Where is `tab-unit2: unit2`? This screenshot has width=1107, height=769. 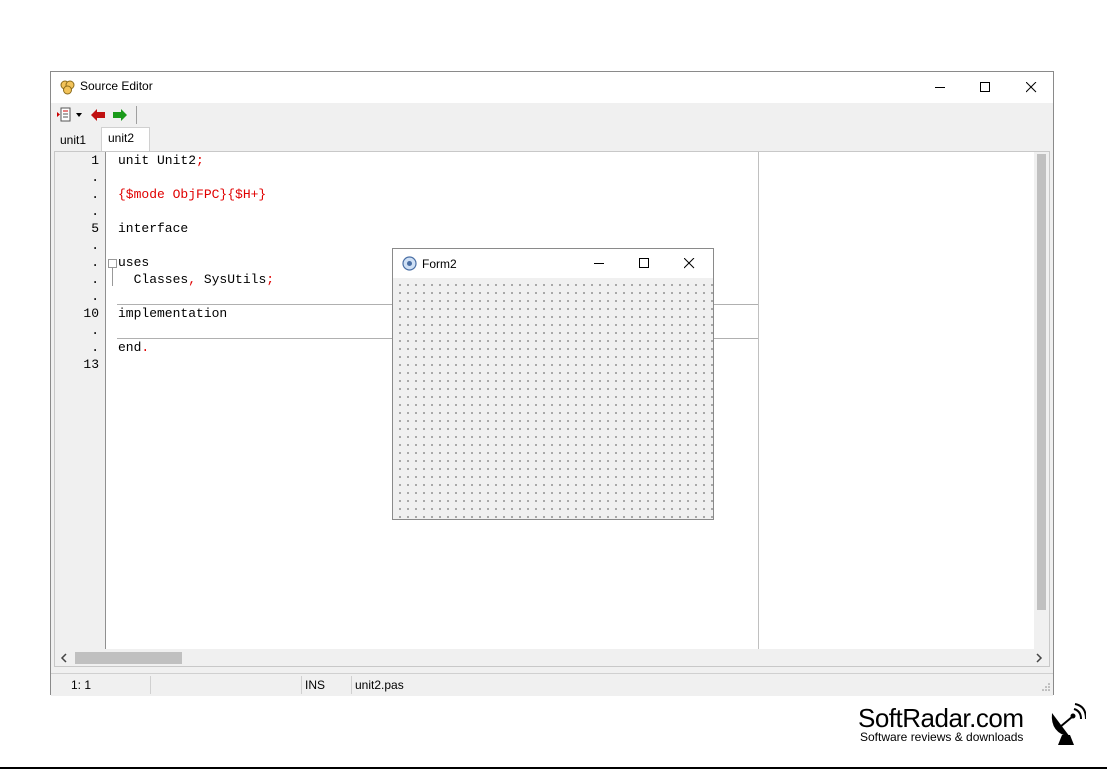
tab-unit2: unit2 is located at coordinates (125, 139).